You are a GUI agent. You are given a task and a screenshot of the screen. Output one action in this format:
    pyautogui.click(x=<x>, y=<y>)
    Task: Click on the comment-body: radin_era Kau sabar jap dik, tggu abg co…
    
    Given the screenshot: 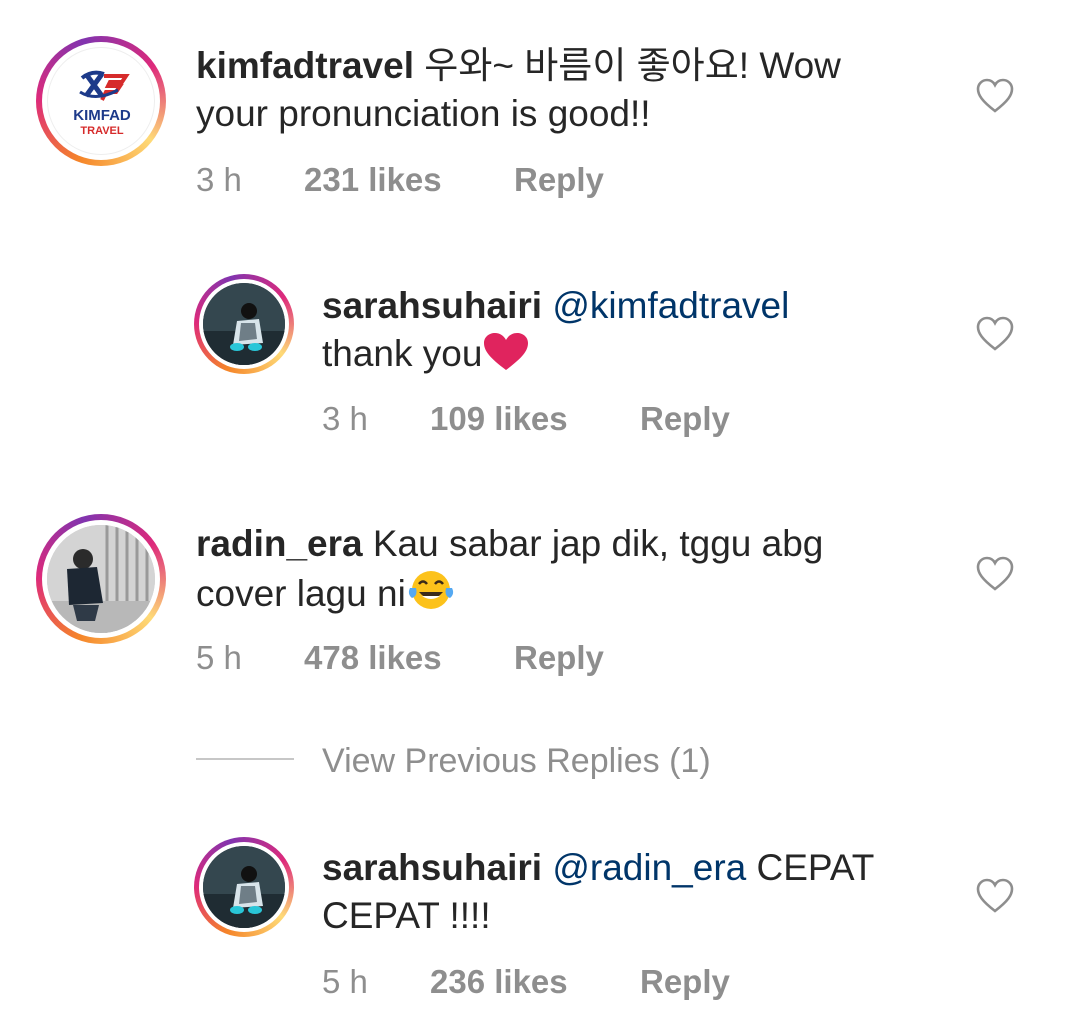 What is the action you would take?
    pyautogui.click(x=576, y=569)
    